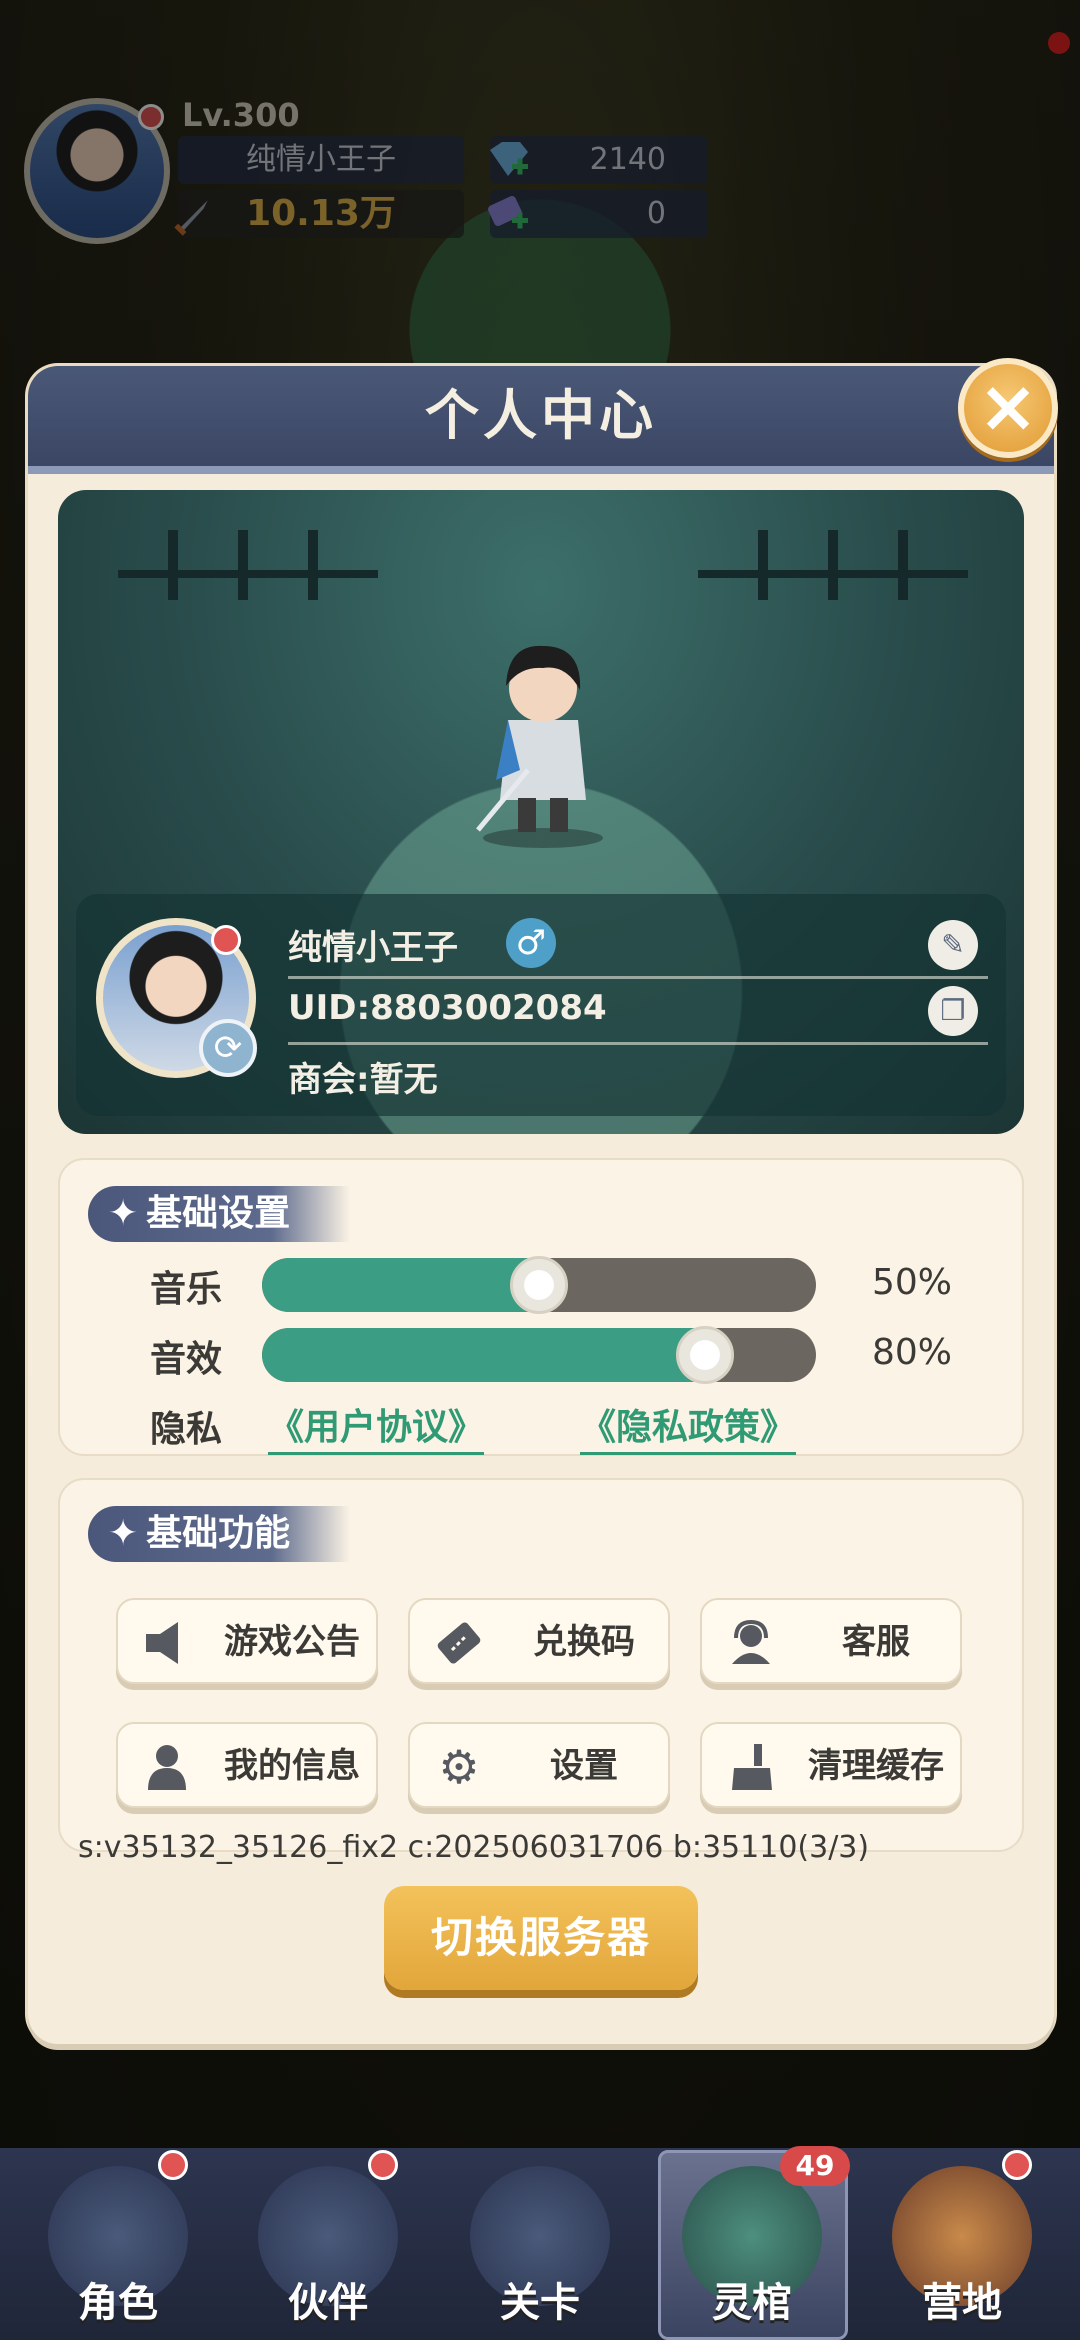 This screenshot has height=2340, width=1080. What do you see at coordinates (118, 2303) in the screenshot?
I see `nav-label: 角色` at bounding box center [118, 2303].